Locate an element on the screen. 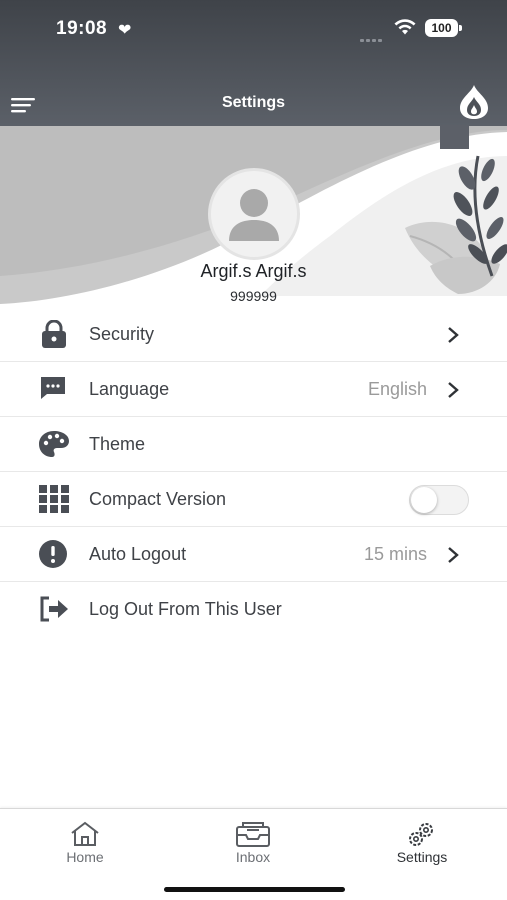  grid-icon is located at coordinates (54, 499).